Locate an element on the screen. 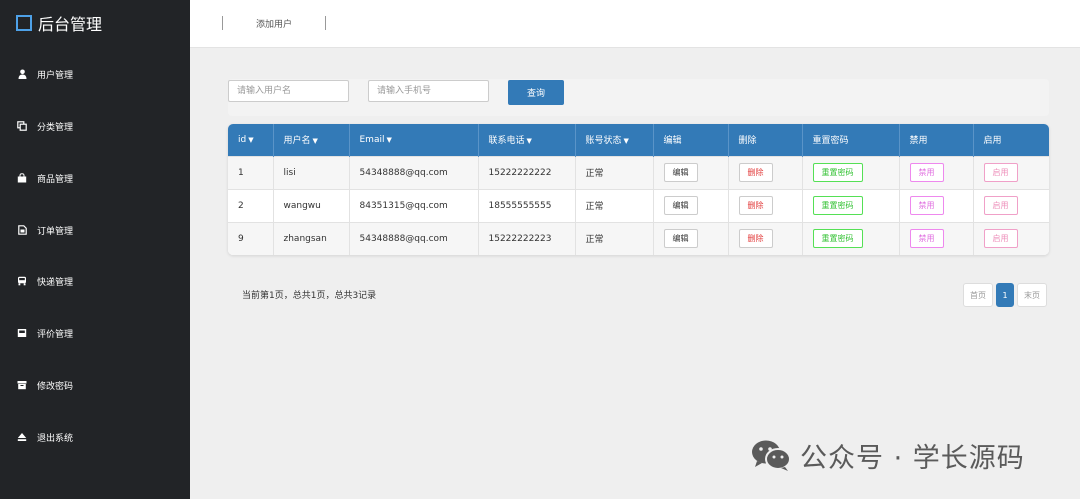  sidebar-item-label: 快递管理 is located at coordinates (55, 282).